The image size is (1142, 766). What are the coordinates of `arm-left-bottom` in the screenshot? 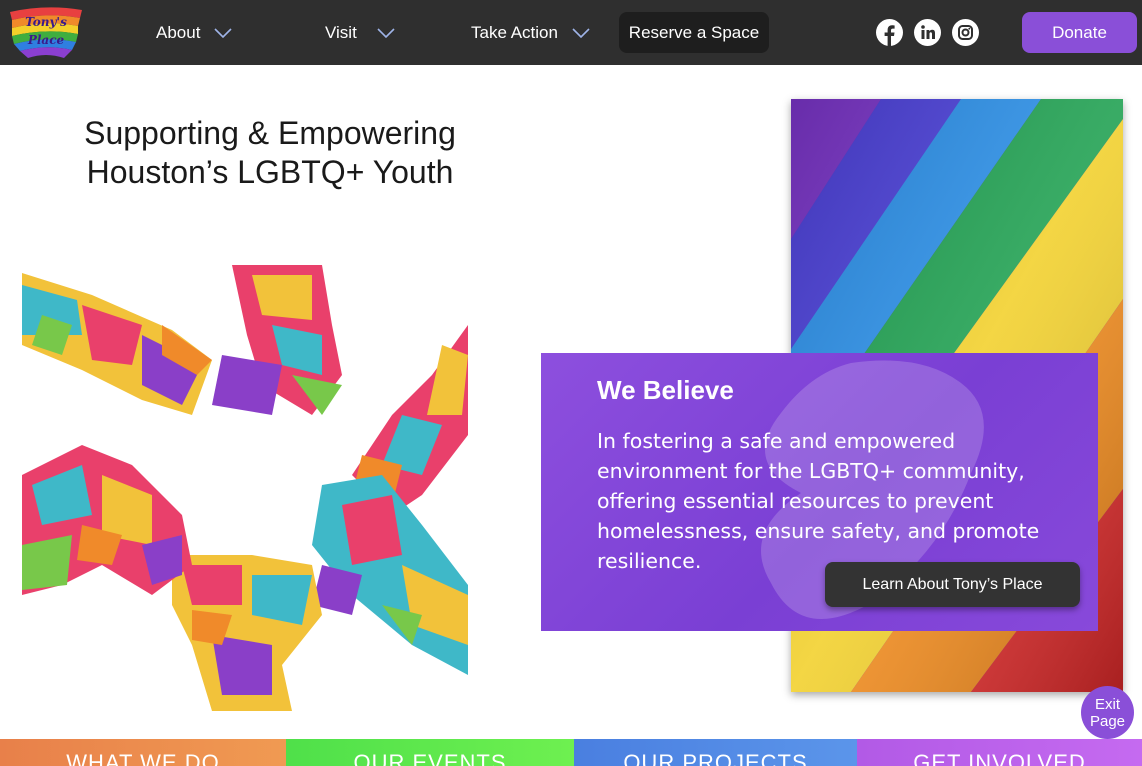 It's located at (107, 520).